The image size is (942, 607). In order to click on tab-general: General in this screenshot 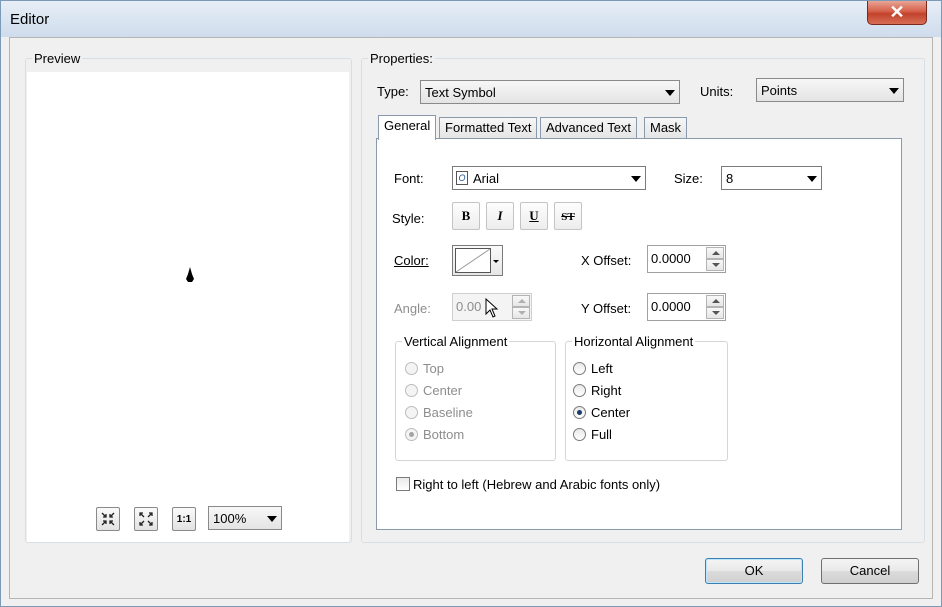, I will do `click(407, 127)`.